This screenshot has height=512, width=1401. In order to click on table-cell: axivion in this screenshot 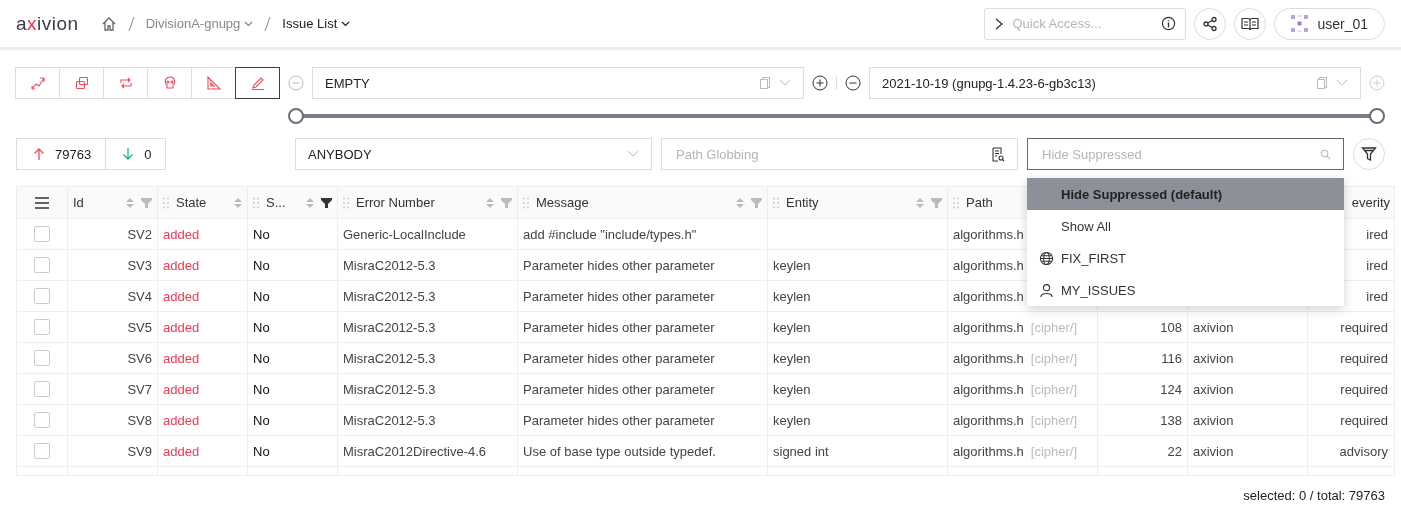, I will do `click(1213, 358)`.